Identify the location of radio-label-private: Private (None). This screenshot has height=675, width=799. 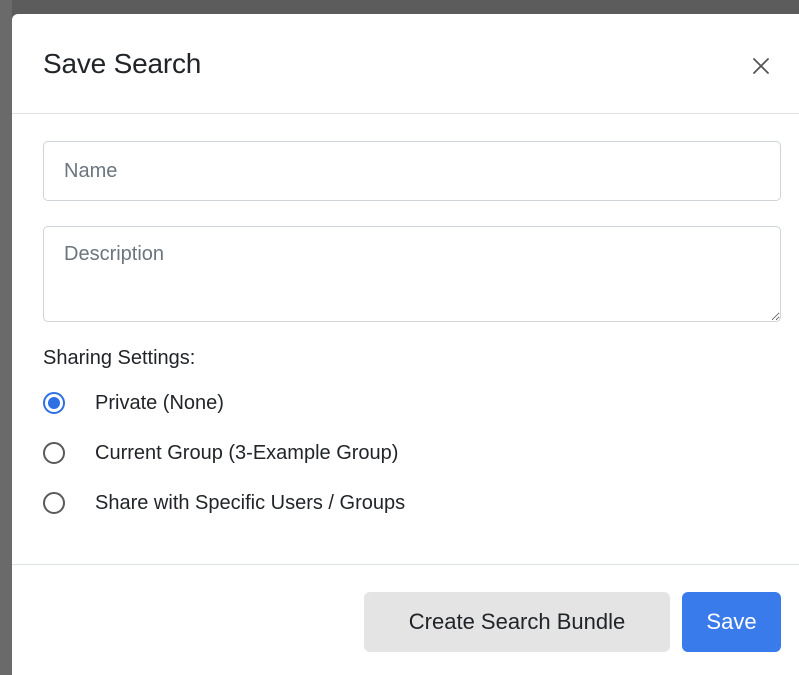
(159, 402).